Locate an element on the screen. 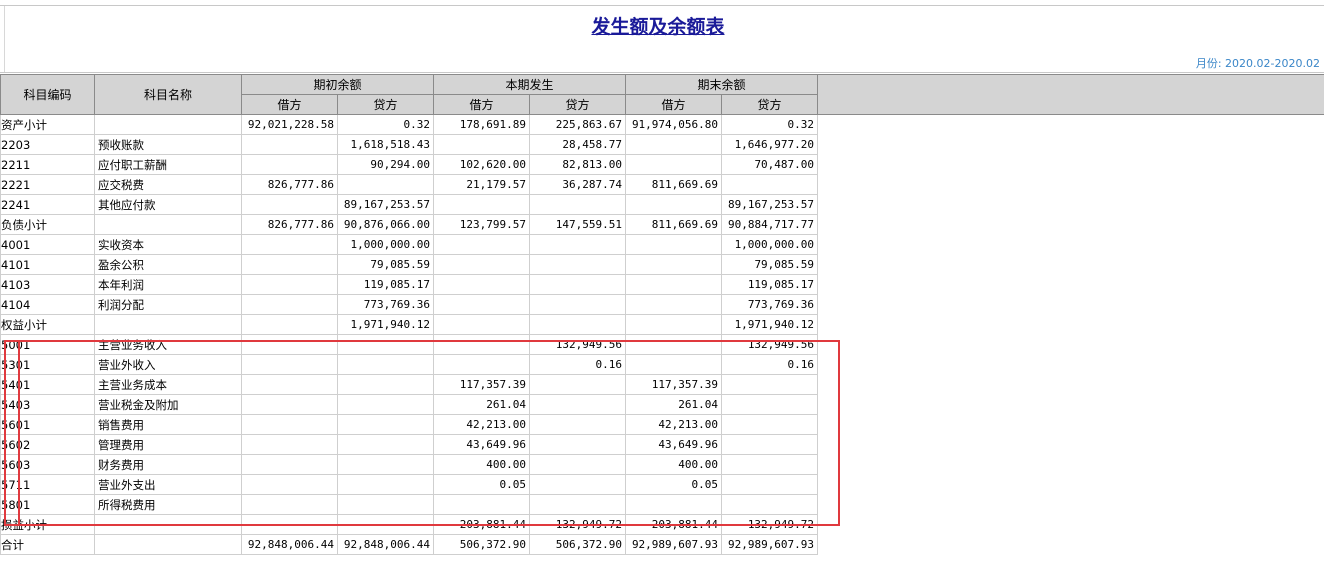  table-row: 5403 营业税金及附加 261.04 261.04 is located at coordinates (662, 404).